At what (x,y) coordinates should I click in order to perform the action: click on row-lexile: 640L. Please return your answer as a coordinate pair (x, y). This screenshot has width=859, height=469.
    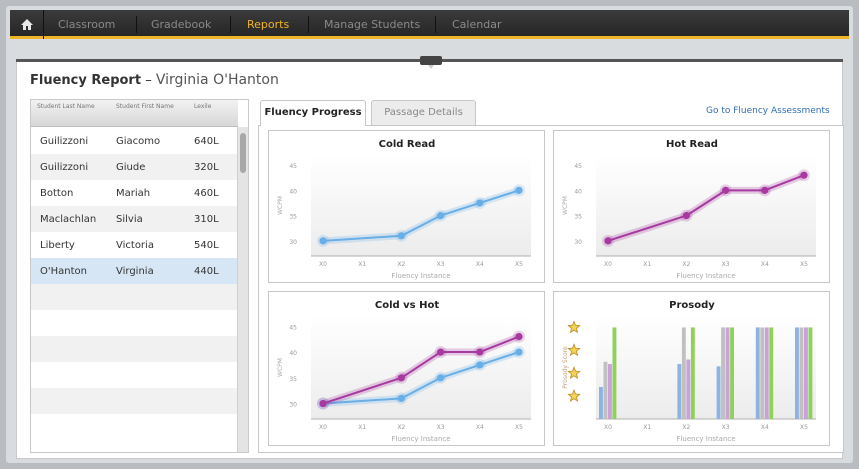
    Looking at the image, I should click on (206, 141).